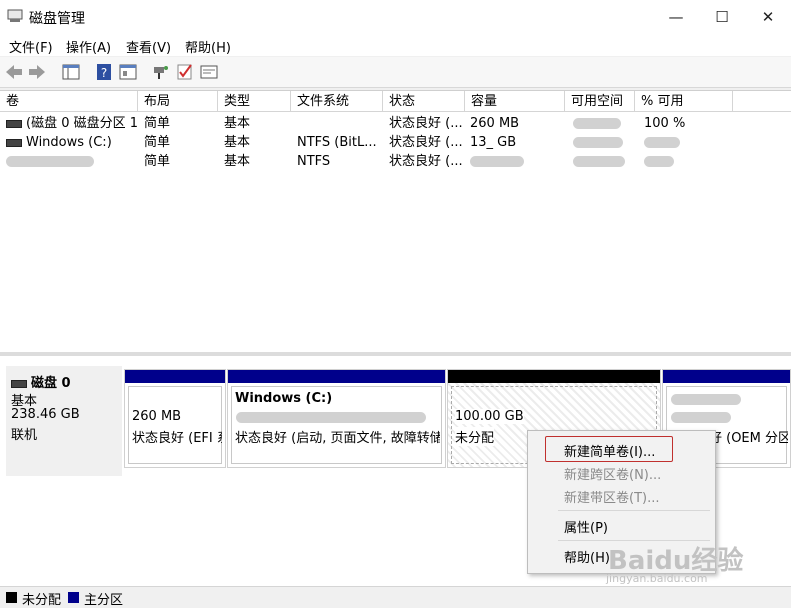 This screenshot has height=608, width=791. I want to click on baidu-watermark-url: jingyan.baidu.com, so click(657, 578).